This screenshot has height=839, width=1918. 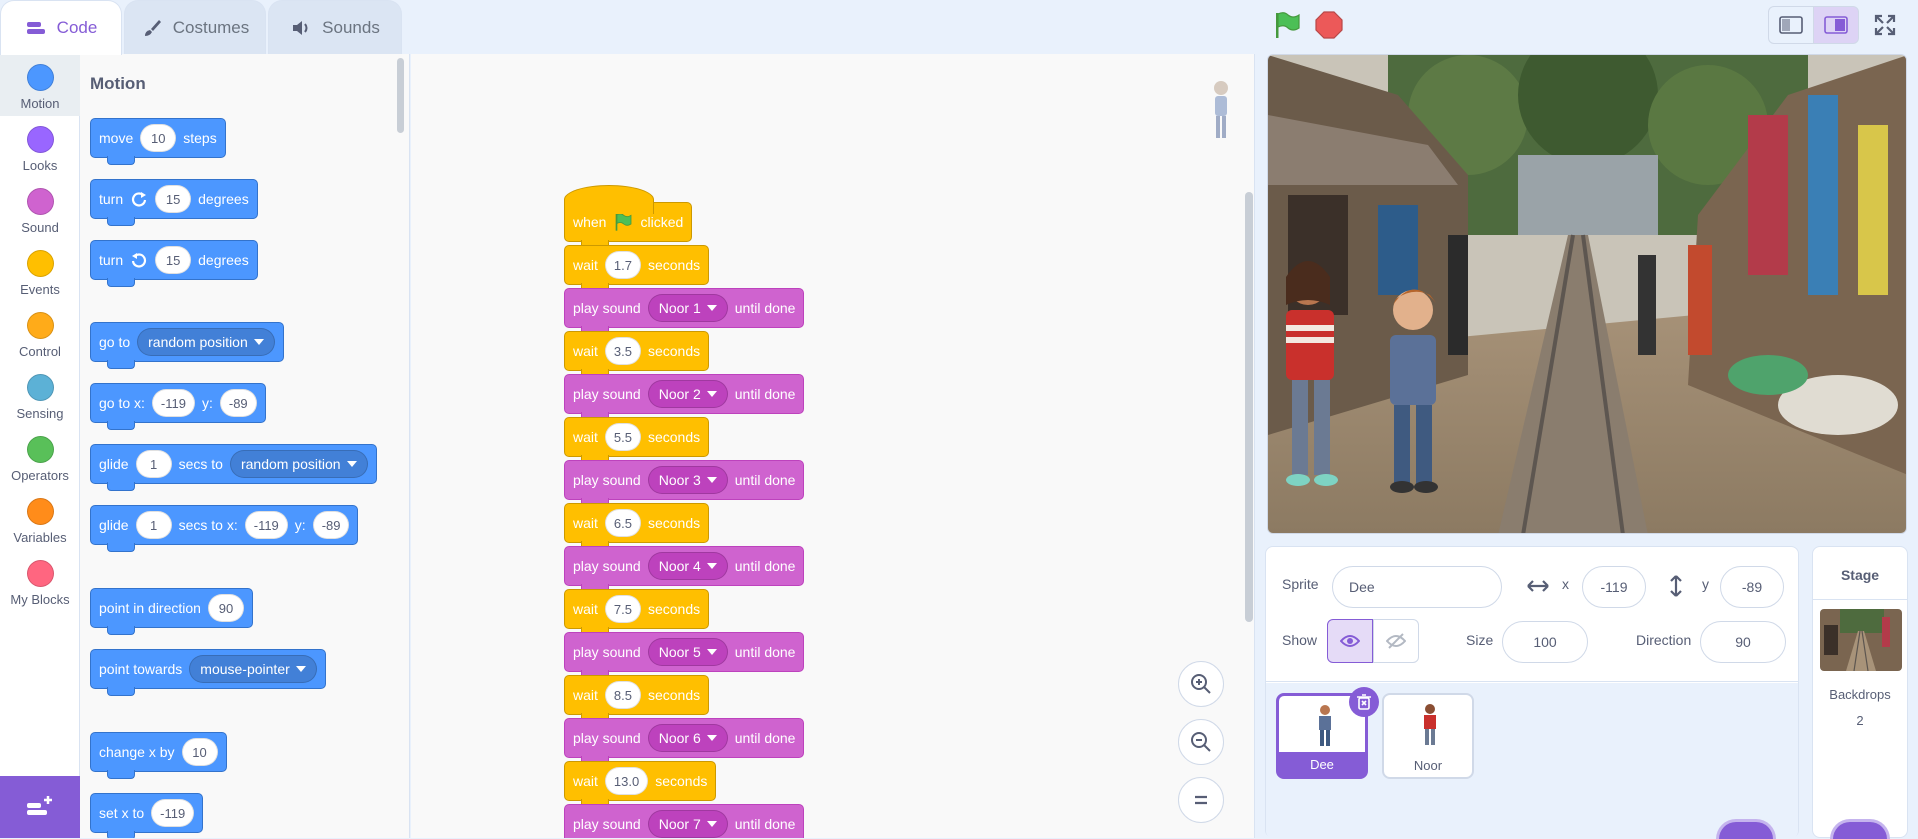 I want to click on block-input: 6.5, so click(x=622, y=523).